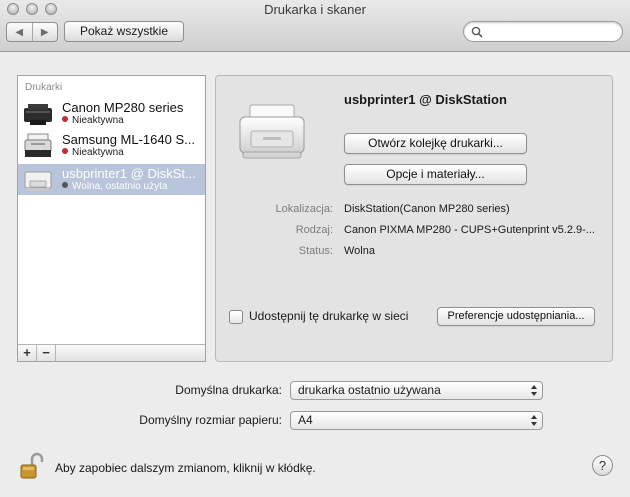 The image size is (630, 497). What do you see at coordinates (427, 209) in the screenshot?
I see `location-value: DiskStation(Canon MP280 series)` at bounding box center [427, 209].